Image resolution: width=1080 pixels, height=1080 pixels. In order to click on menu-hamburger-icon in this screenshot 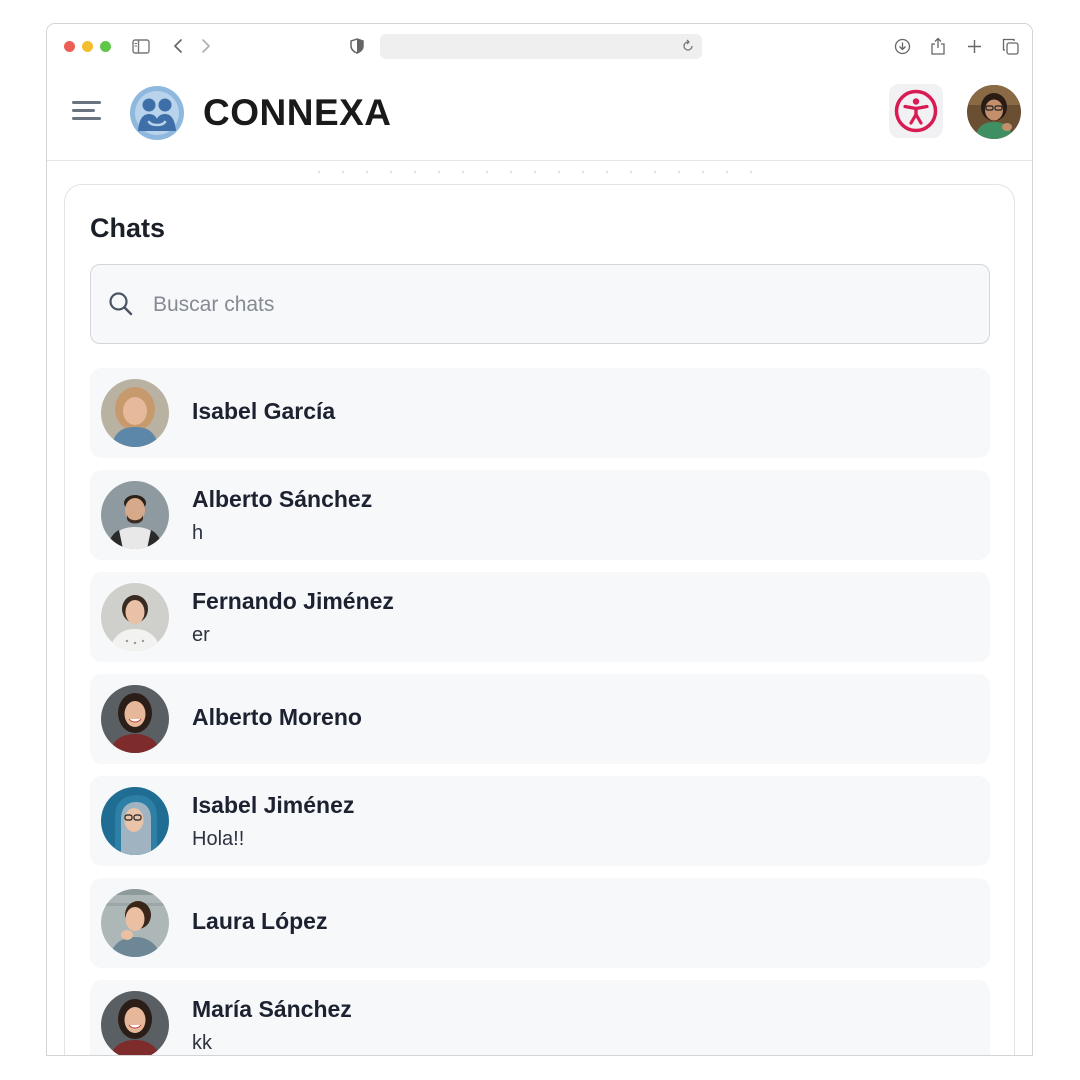, I will do `click(88, 100)`.